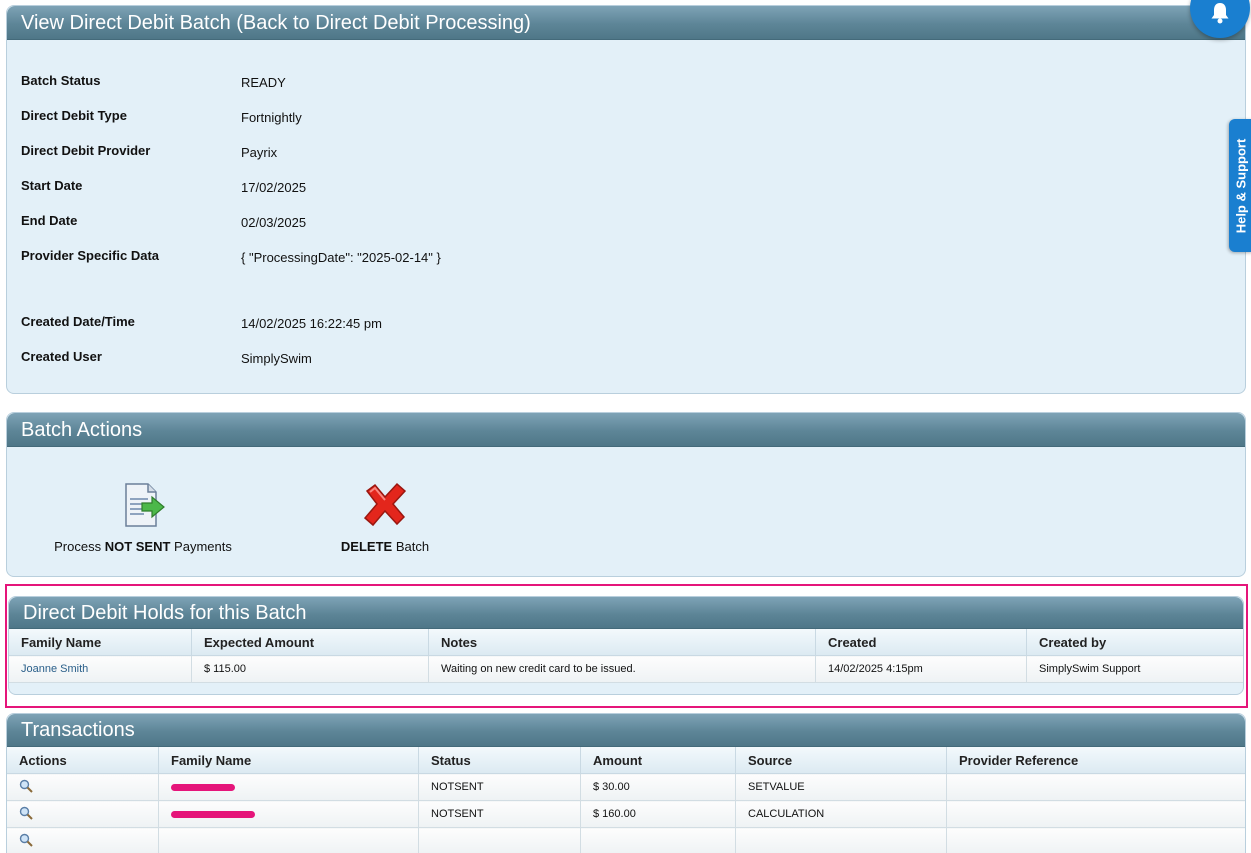  I want to click on detail-value: Fortnightly, so click(271, 117).